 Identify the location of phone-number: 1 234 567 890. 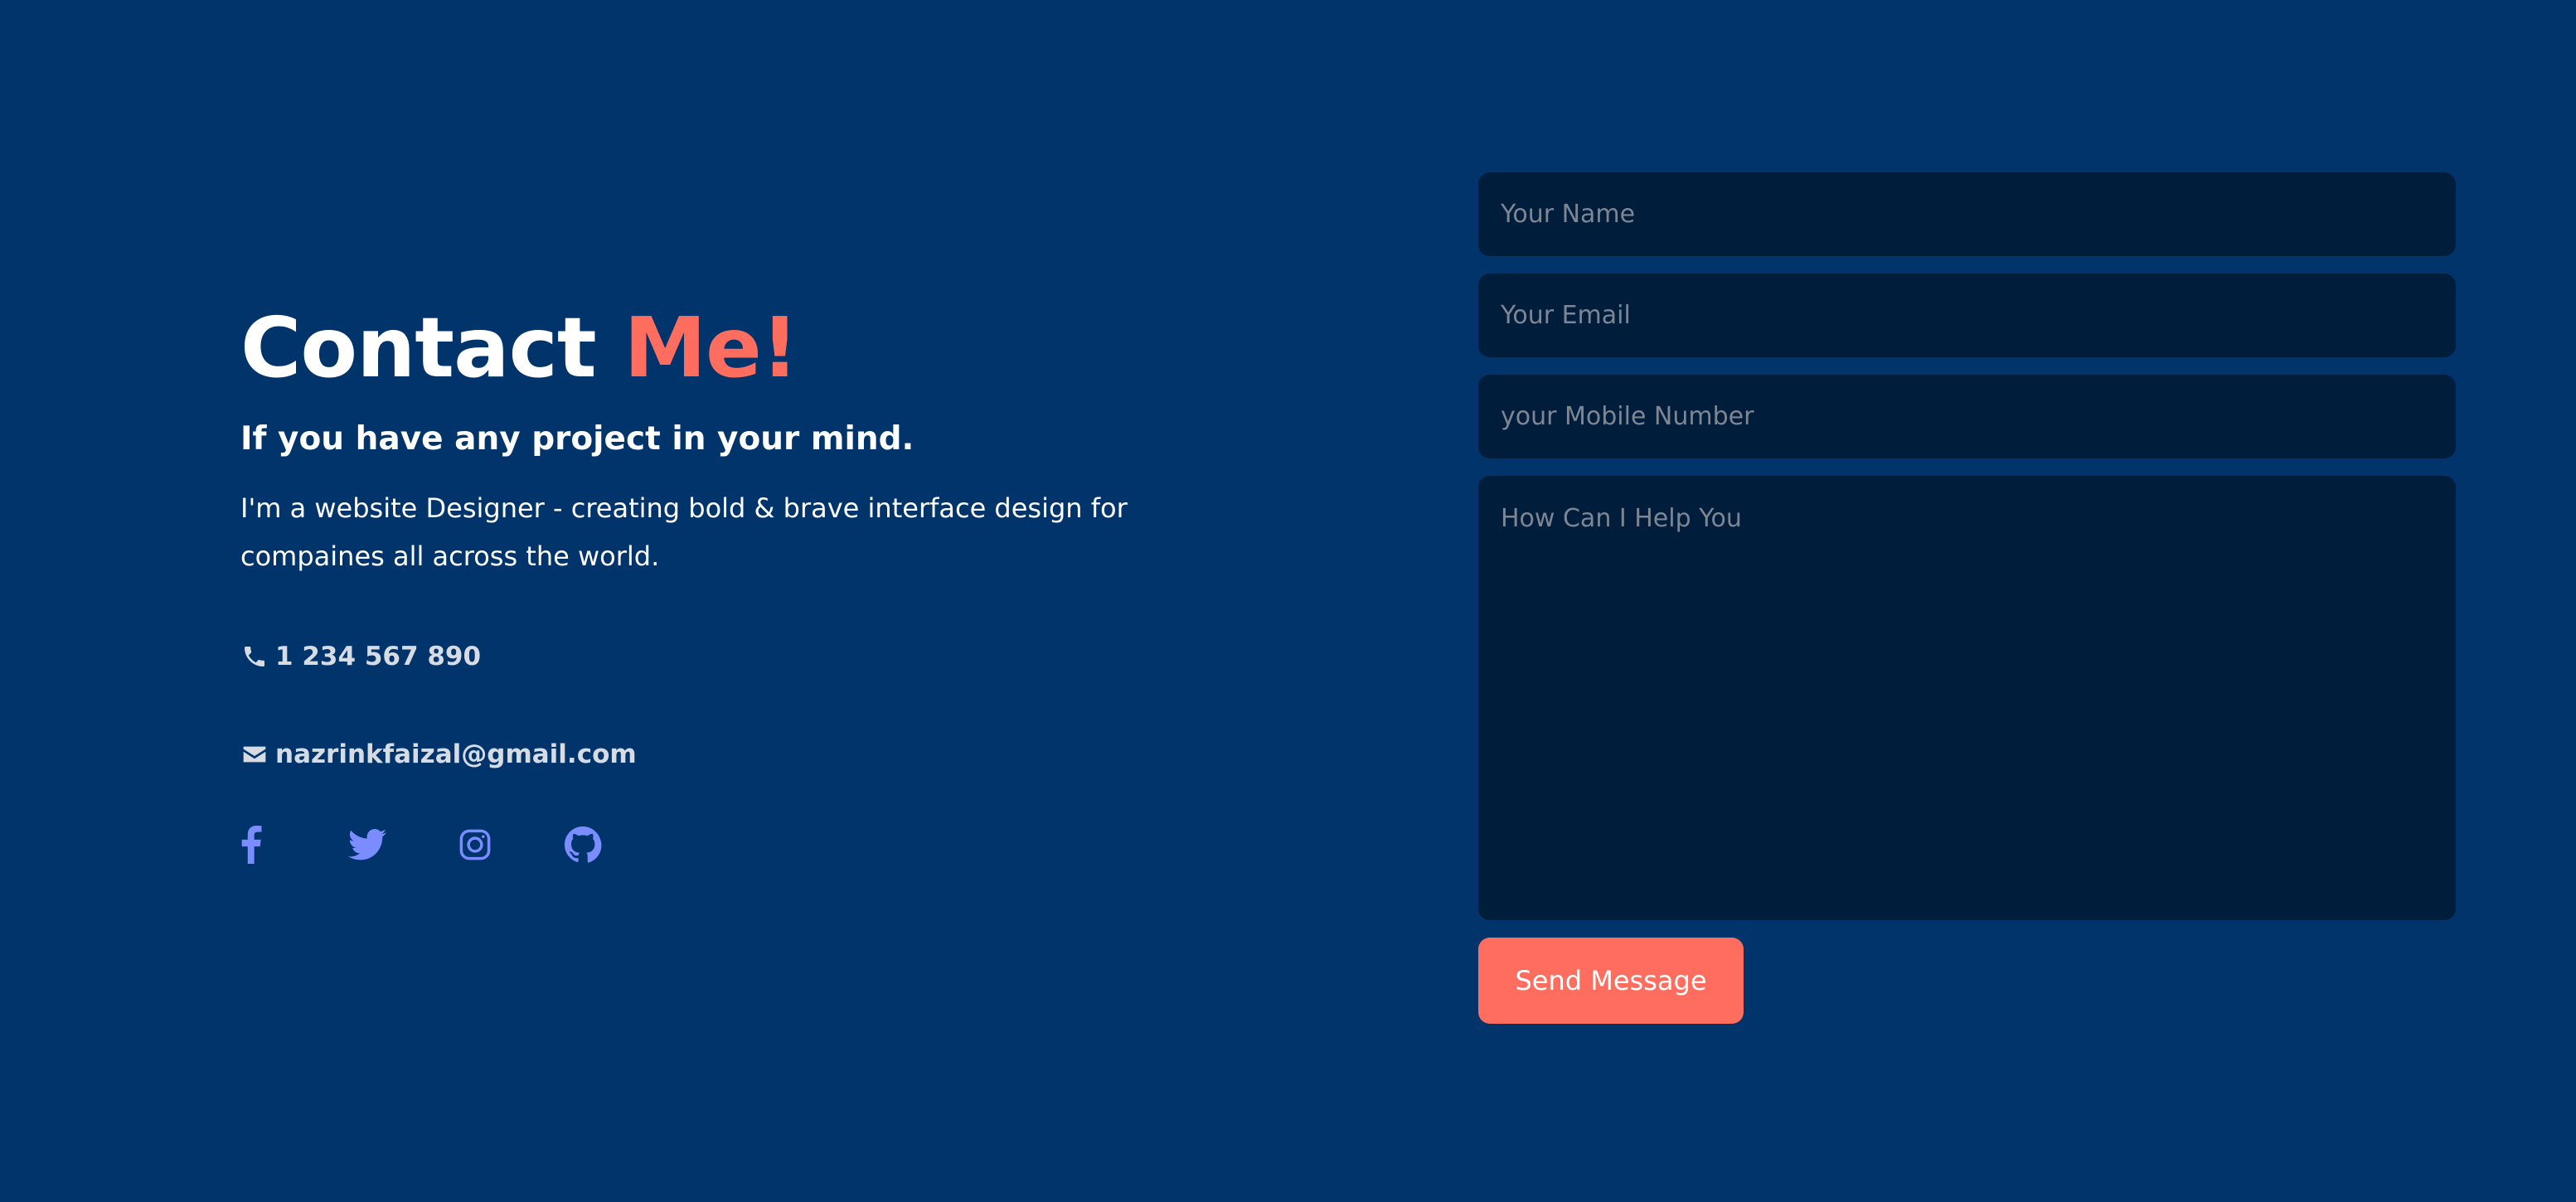
(378, 656).